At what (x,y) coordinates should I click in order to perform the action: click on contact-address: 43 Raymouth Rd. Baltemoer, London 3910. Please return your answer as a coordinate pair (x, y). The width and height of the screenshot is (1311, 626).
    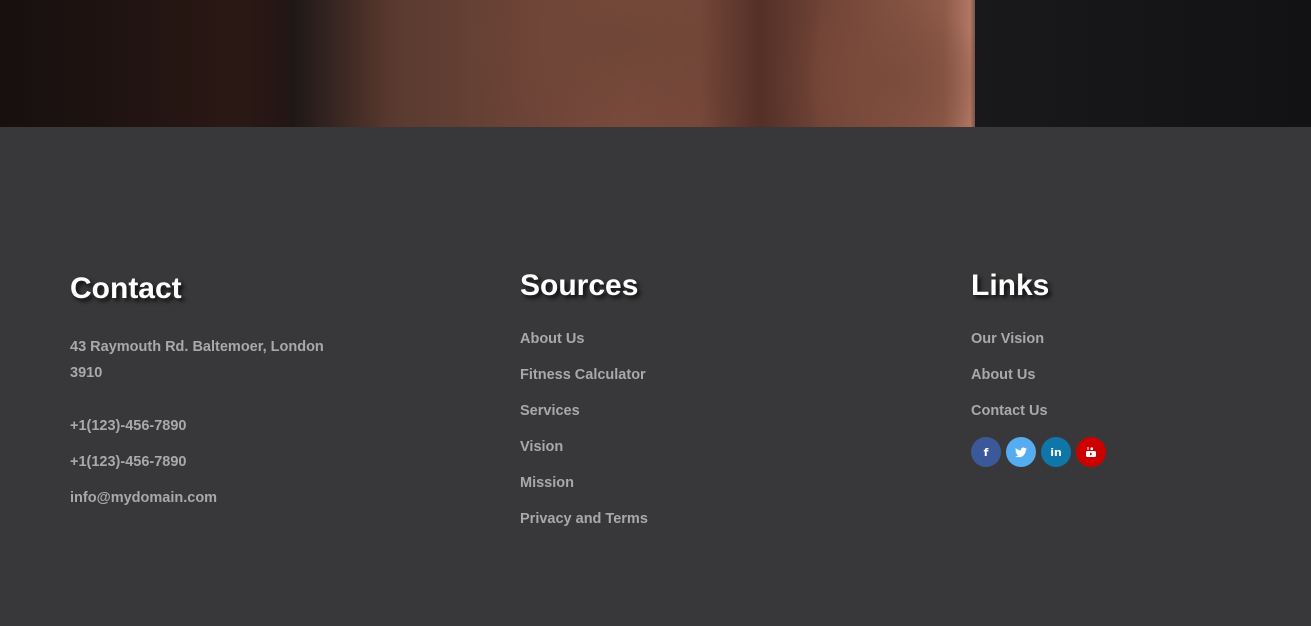
    Looking at the image, I should click on (197, 360).